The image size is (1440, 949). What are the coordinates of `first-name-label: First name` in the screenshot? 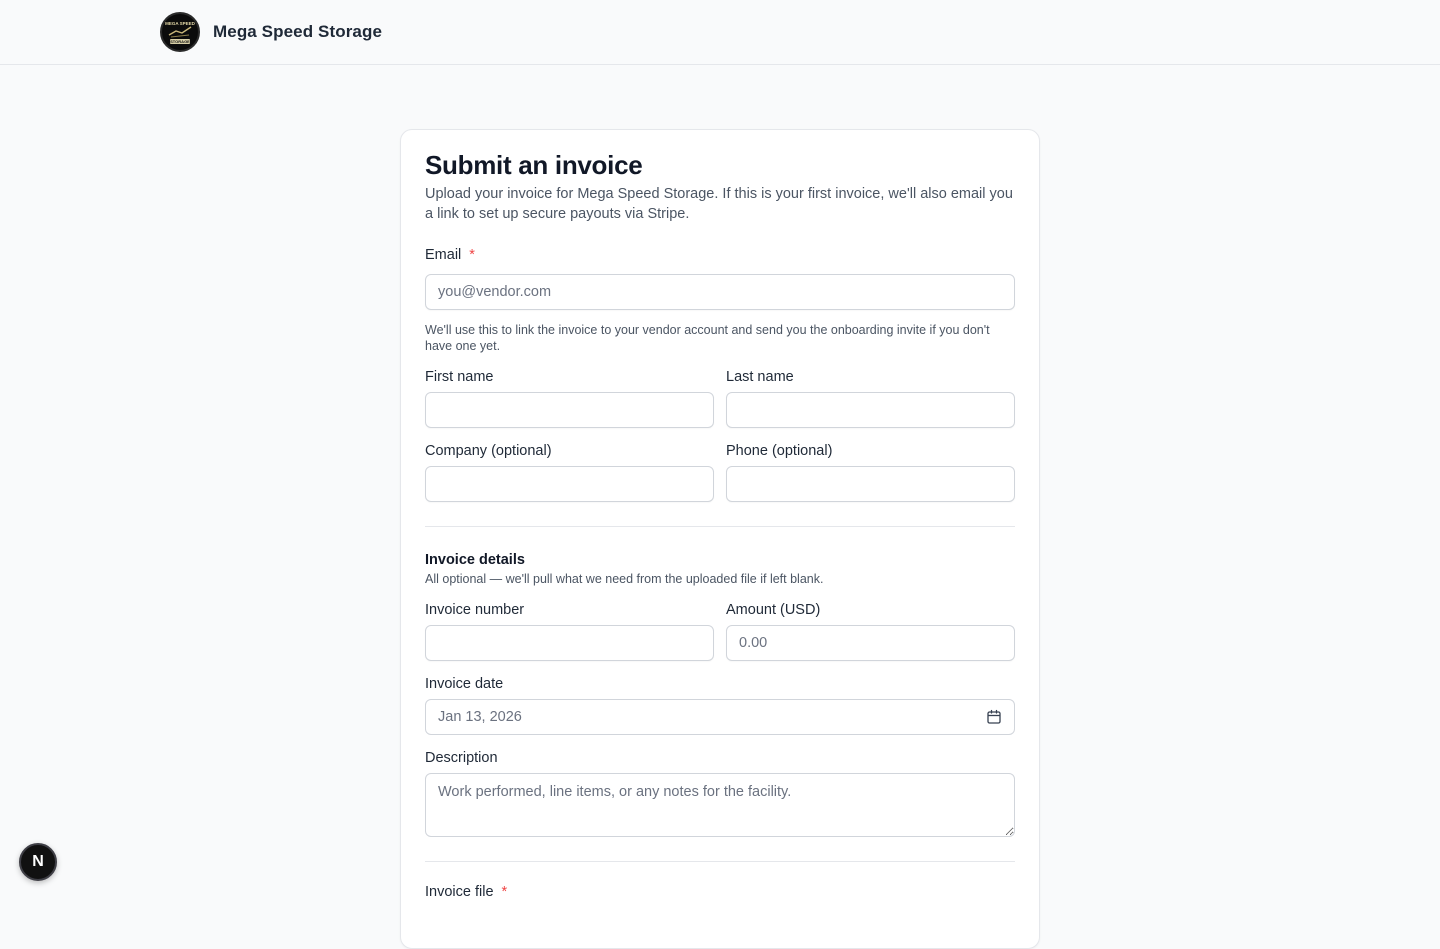 It's located at (459, 377).